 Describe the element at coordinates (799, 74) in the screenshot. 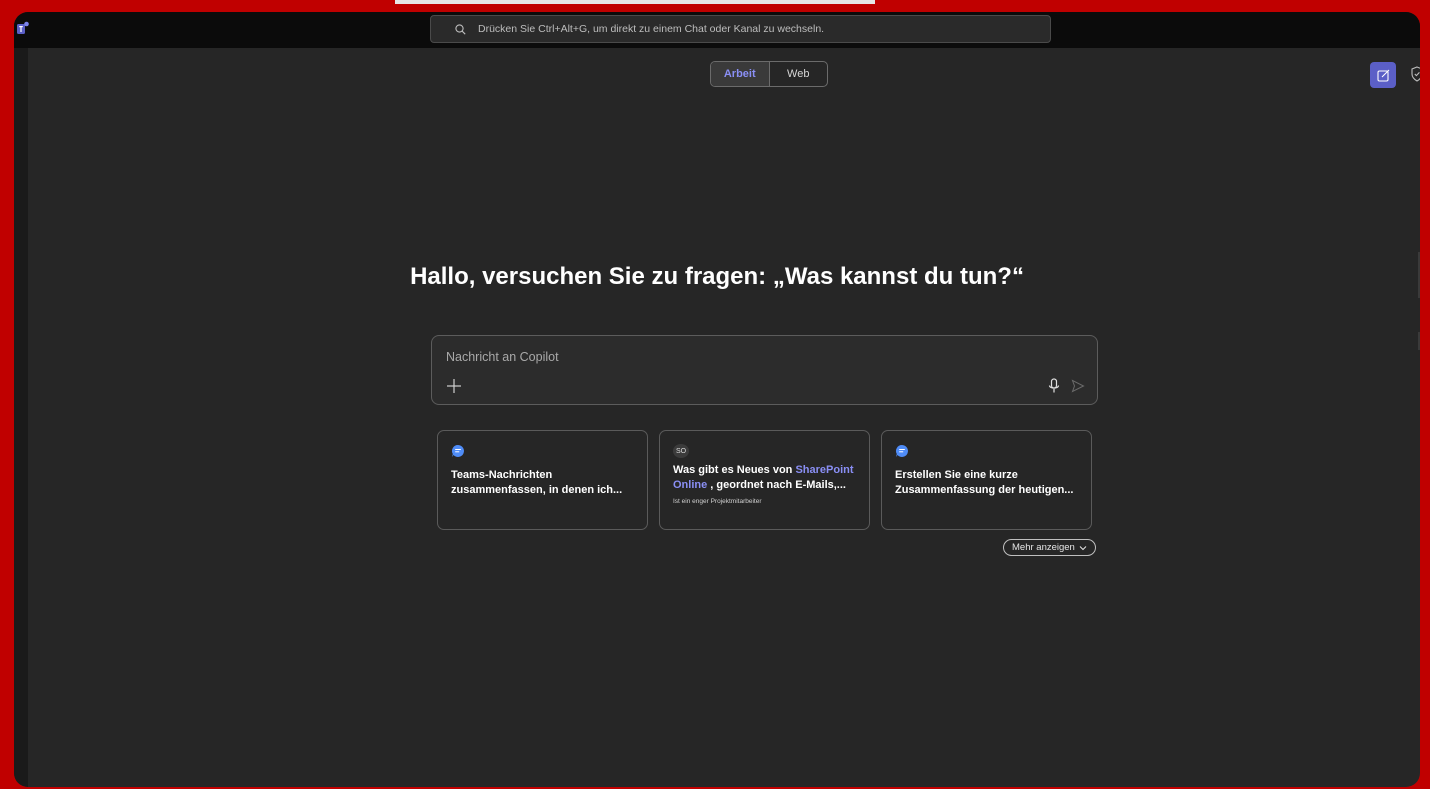

I see `tab-web: Web` at that location.